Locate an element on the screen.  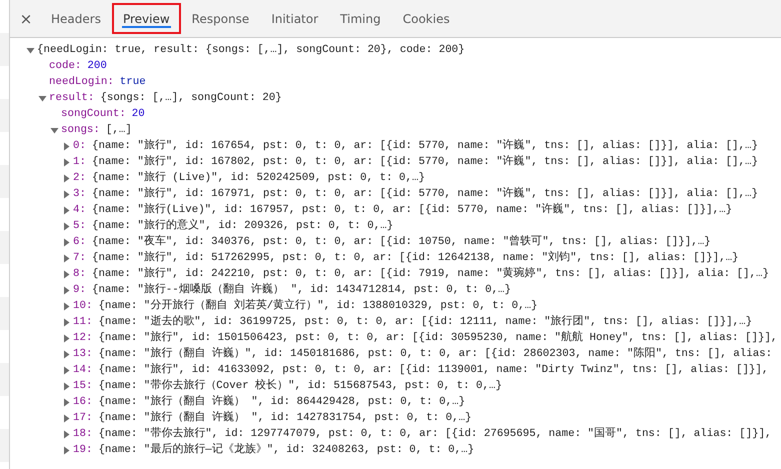
property-key: songs: is located at coordinates (80, 130).